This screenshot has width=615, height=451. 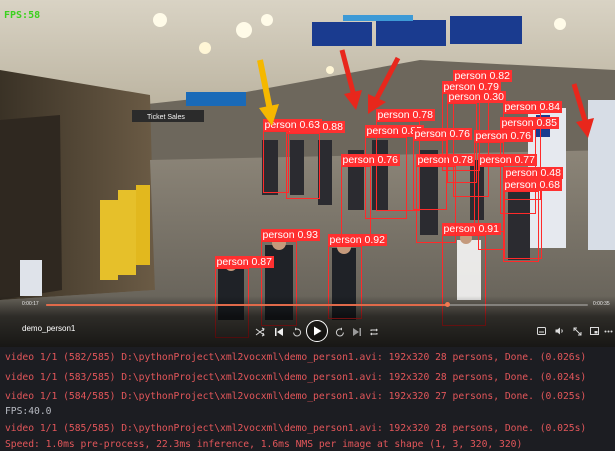 I want to click on more-options-button, so click(x=608, y=331).